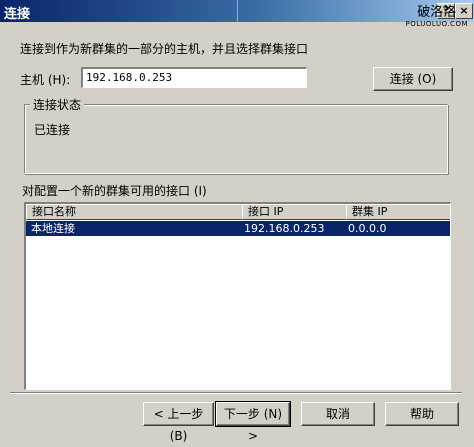 The image size is (474, 447). I want to click on connect-button: 连接 (O), so click(413, 79).